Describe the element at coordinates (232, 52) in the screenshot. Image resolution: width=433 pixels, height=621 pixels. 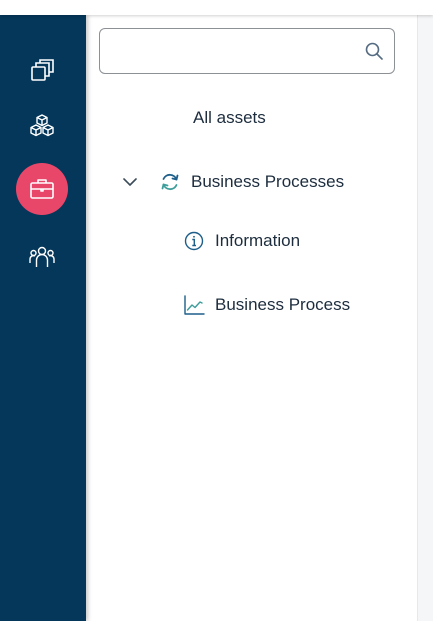
I see `search-input` at that location.